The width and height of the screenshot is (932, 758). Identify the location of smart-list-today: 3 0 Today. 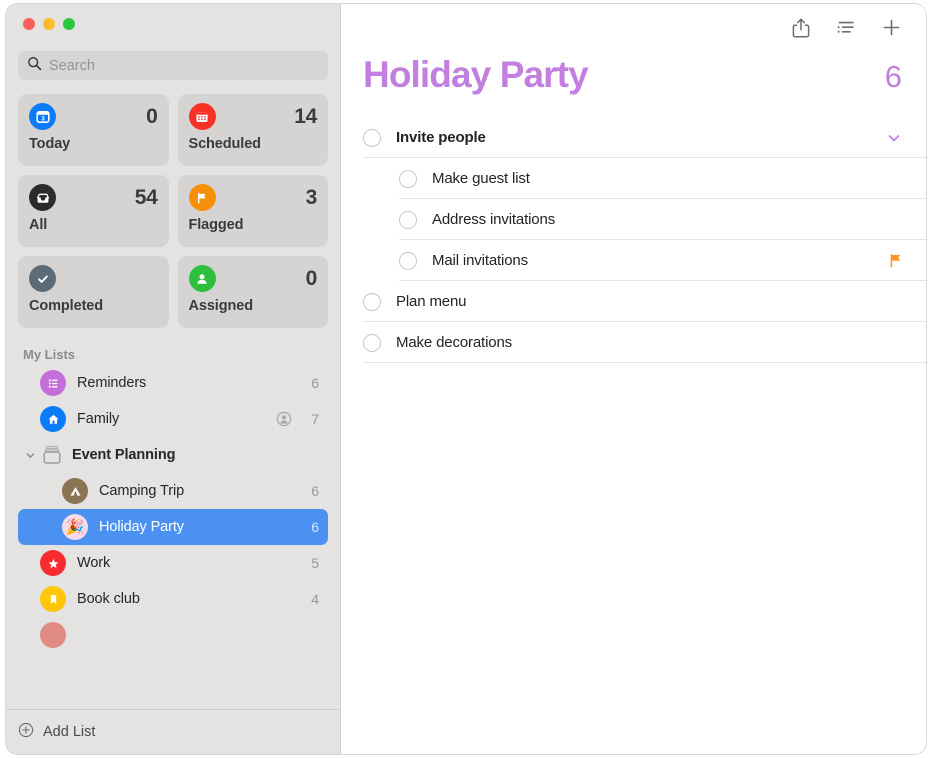
(93, 130).